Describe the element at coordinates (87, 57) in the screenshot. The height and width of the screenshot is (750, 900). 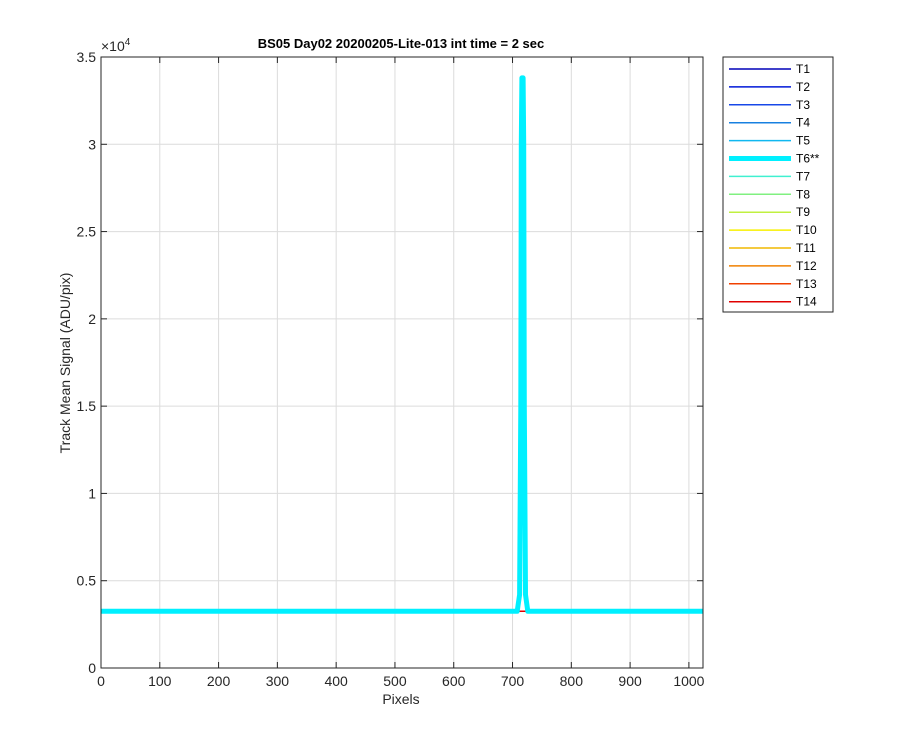
I see `y-tick-label: 3.5` at that location.